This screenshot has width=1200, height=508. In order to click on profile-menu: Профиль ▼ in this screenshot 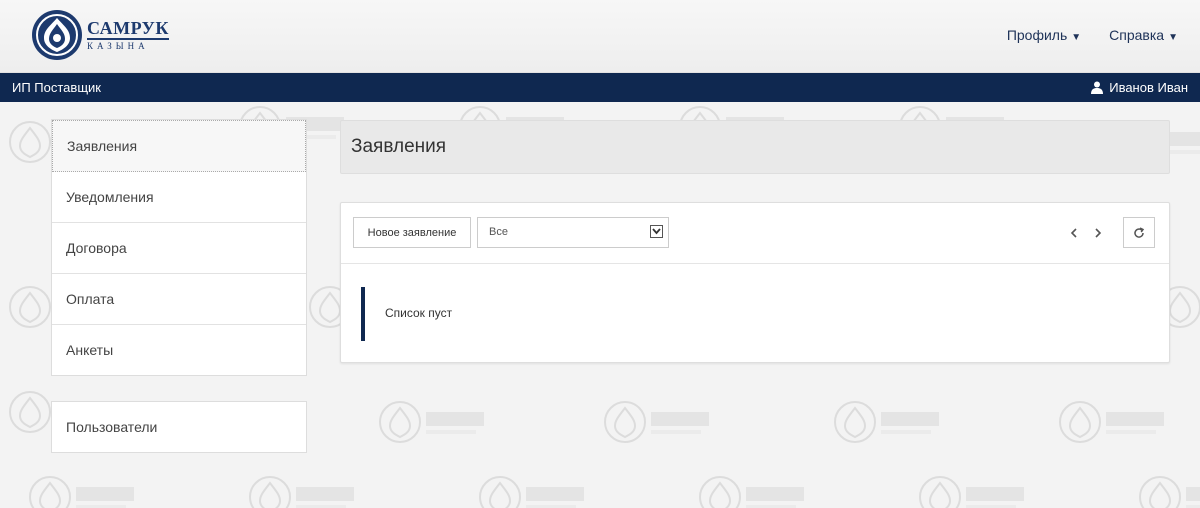, I will do `click(1044, 35)`.